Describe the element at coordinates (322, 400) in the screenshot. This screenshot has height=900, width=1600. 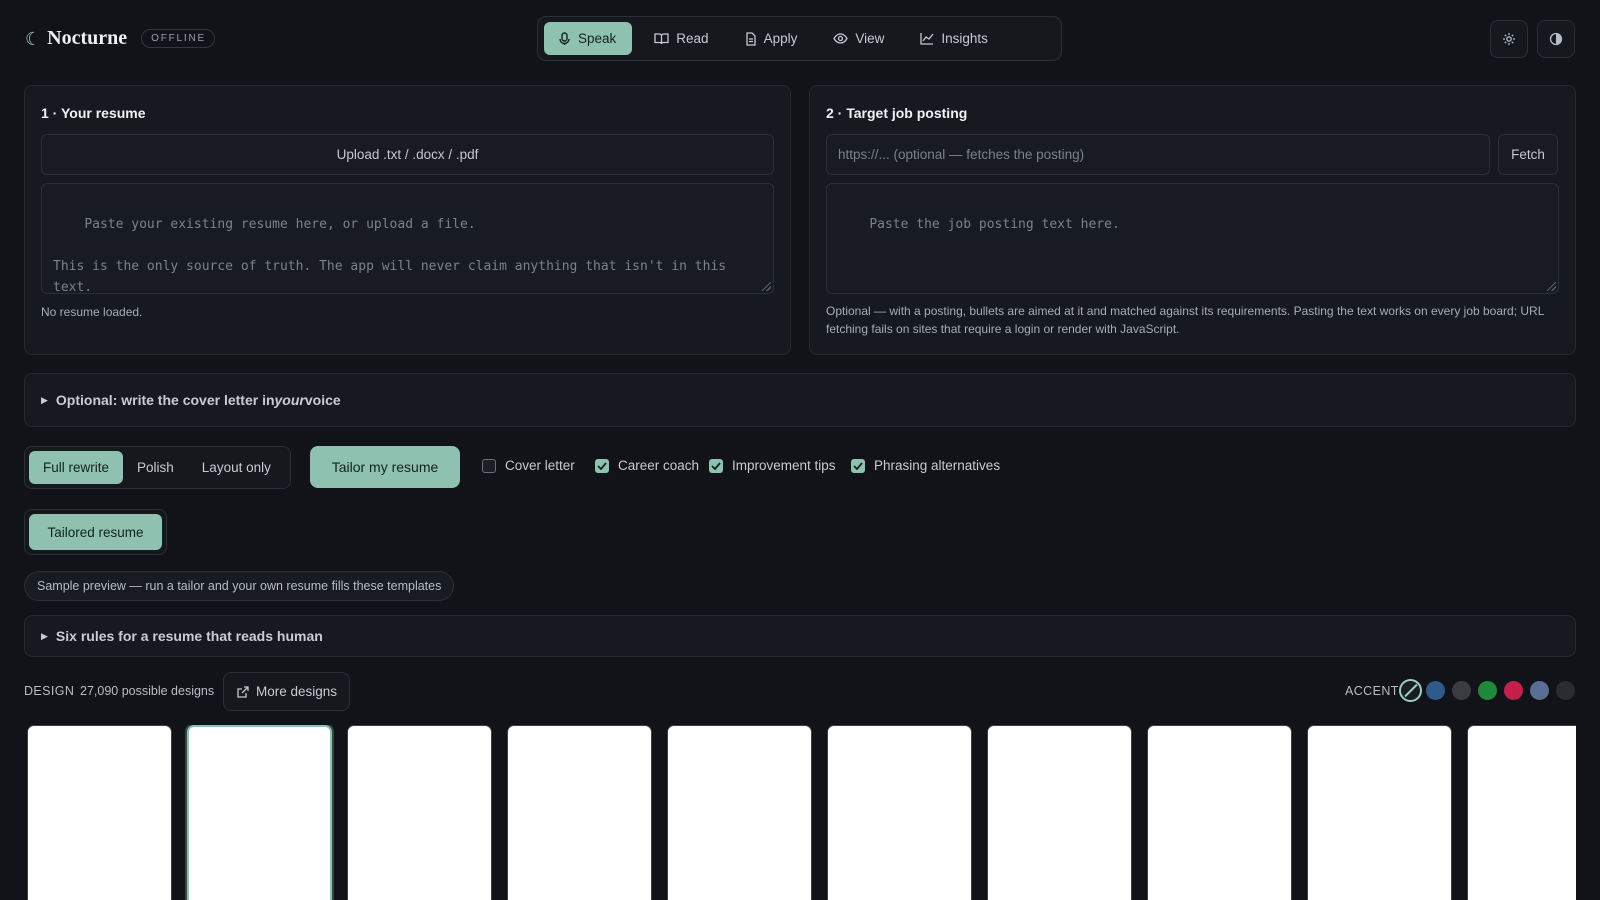
I see `cover-letter-suffix: voice` at that location.